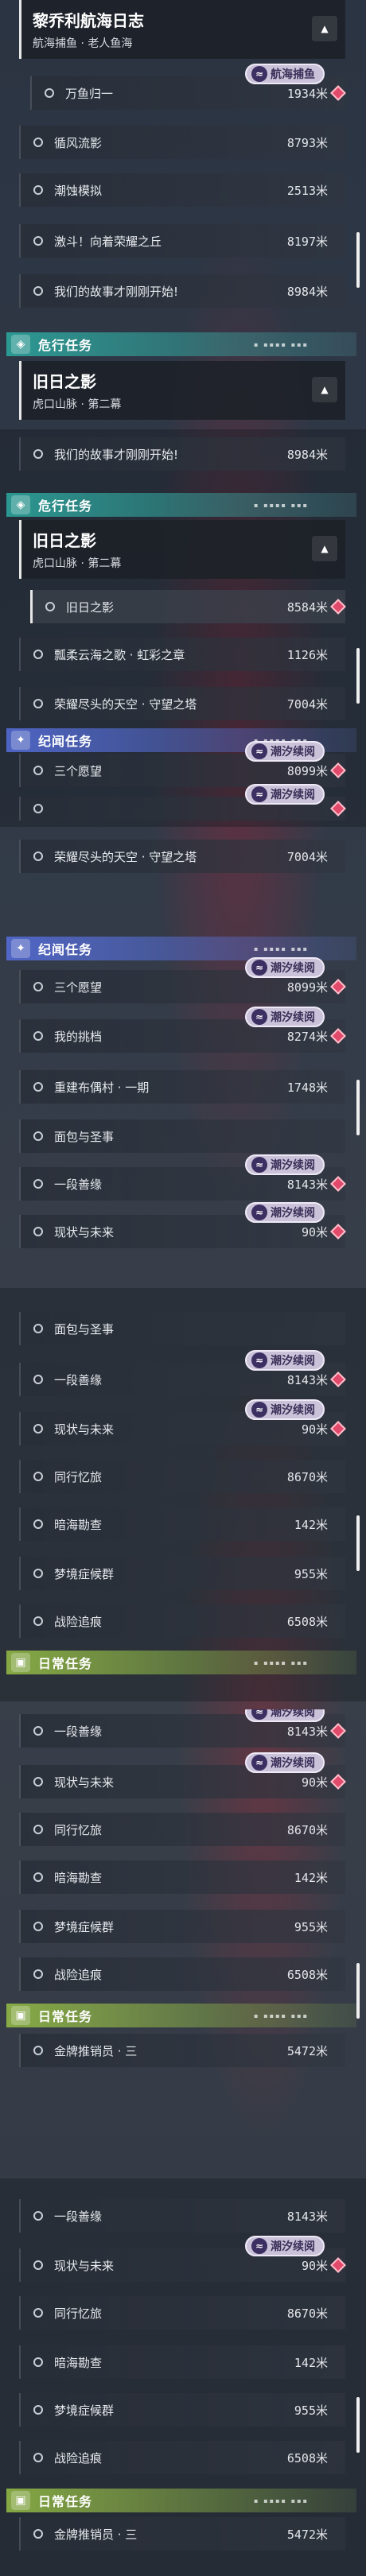 The image size is (366, 2576). Describe the element at coordinates (78, 1184) in the screenshot. I see `quest-name: 一段善缘` at that location.